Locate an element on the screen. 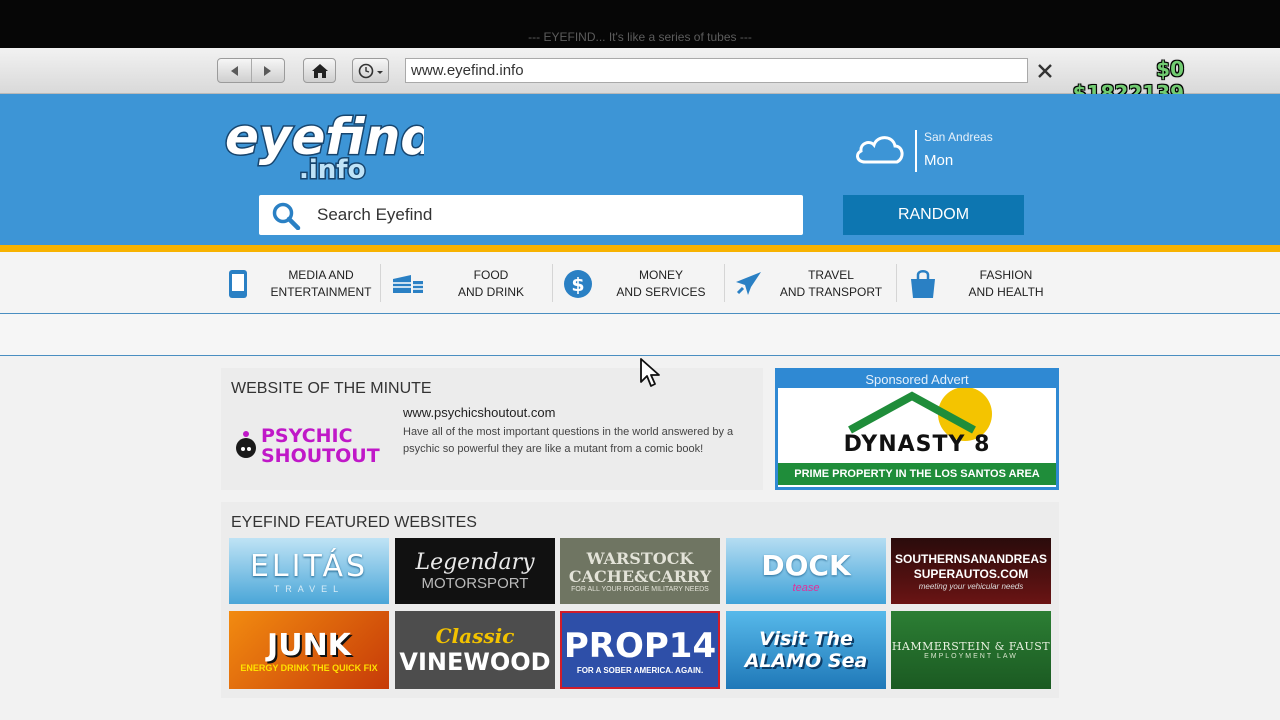 Image resolution: width=1280 pixels, height=720 pixels. category-food-line2: AND DRINK is located at coordinates (490, 292).